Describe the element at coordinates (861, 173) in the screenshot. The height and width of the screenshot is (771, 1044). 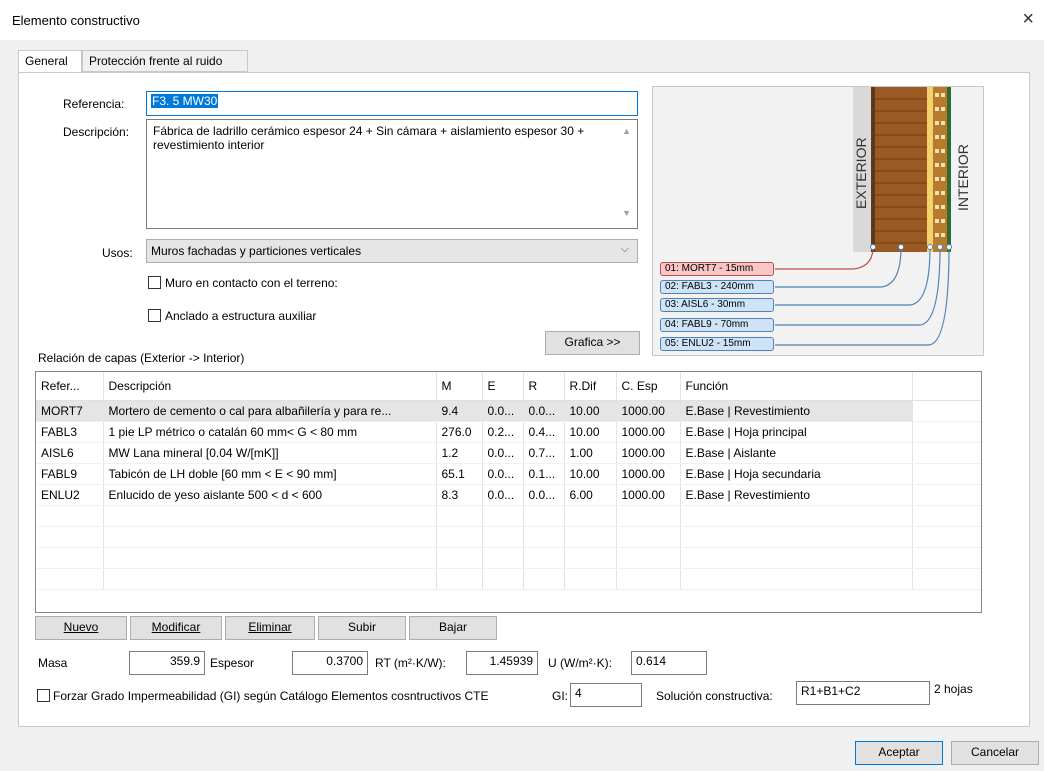
I see `exterior-label: EXTERIOR` at that location.